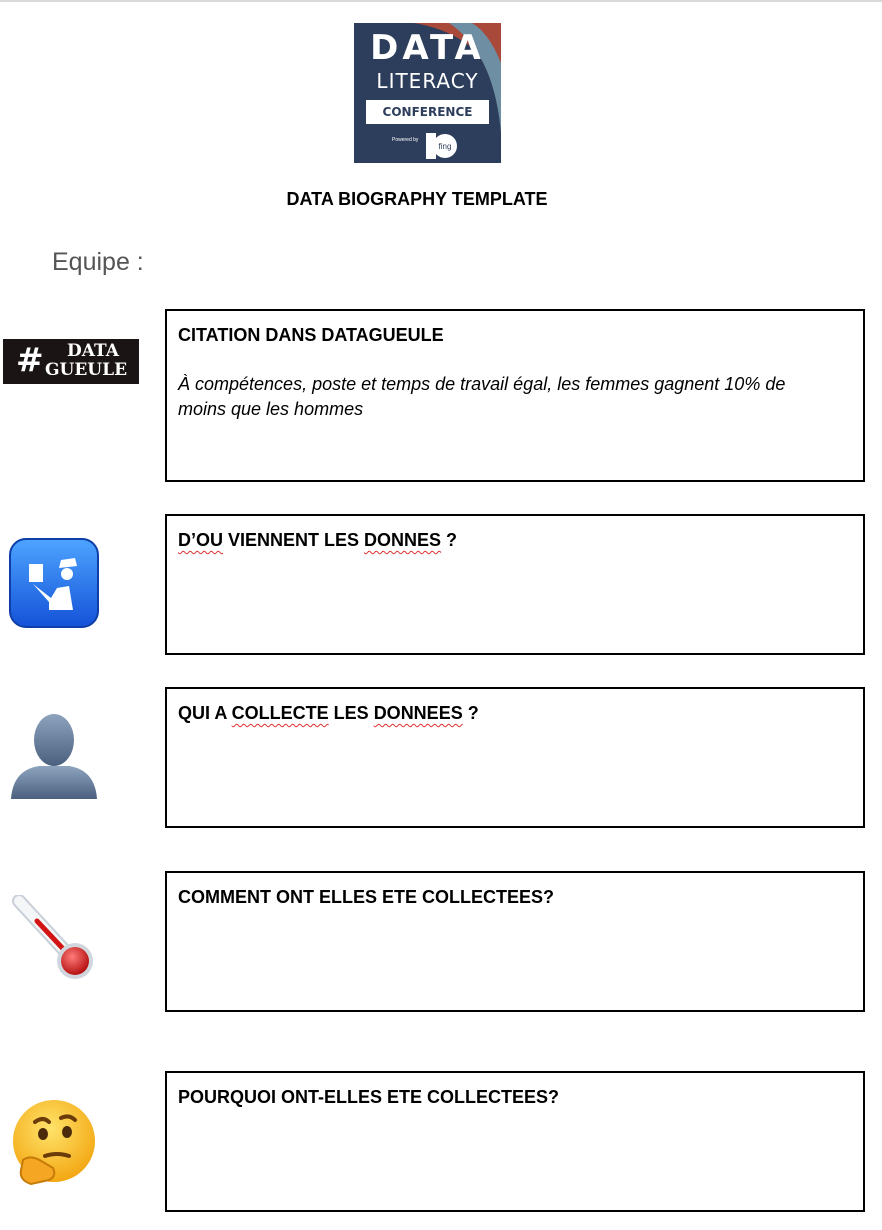 The height and width of the screenshot is (1230, 882). What do you see at coordinates (205, 713) in the screenshot?
I see `heading-text: QUI A` at bounding box center [205, 713].